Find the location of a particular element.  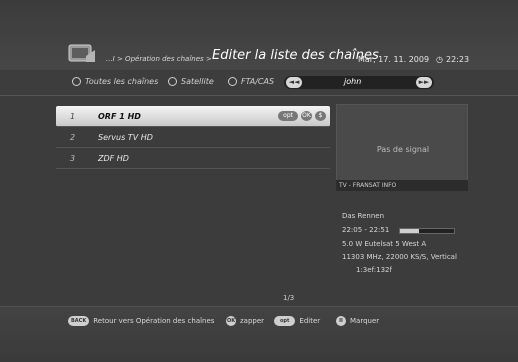

opt-button: opt is located at coordinates (288, 116).